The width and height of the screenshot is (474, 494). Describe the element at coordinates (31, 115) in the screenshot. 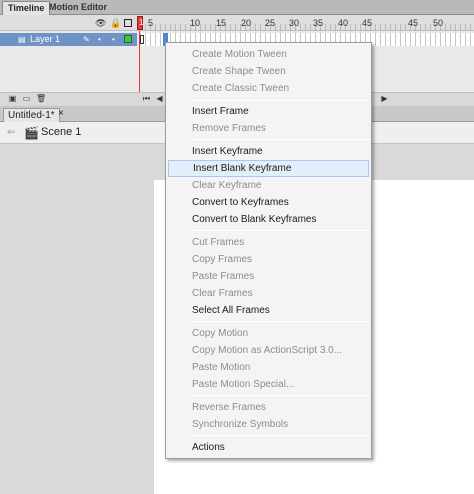

I see `document-tab: Untitled-1*` at that location.